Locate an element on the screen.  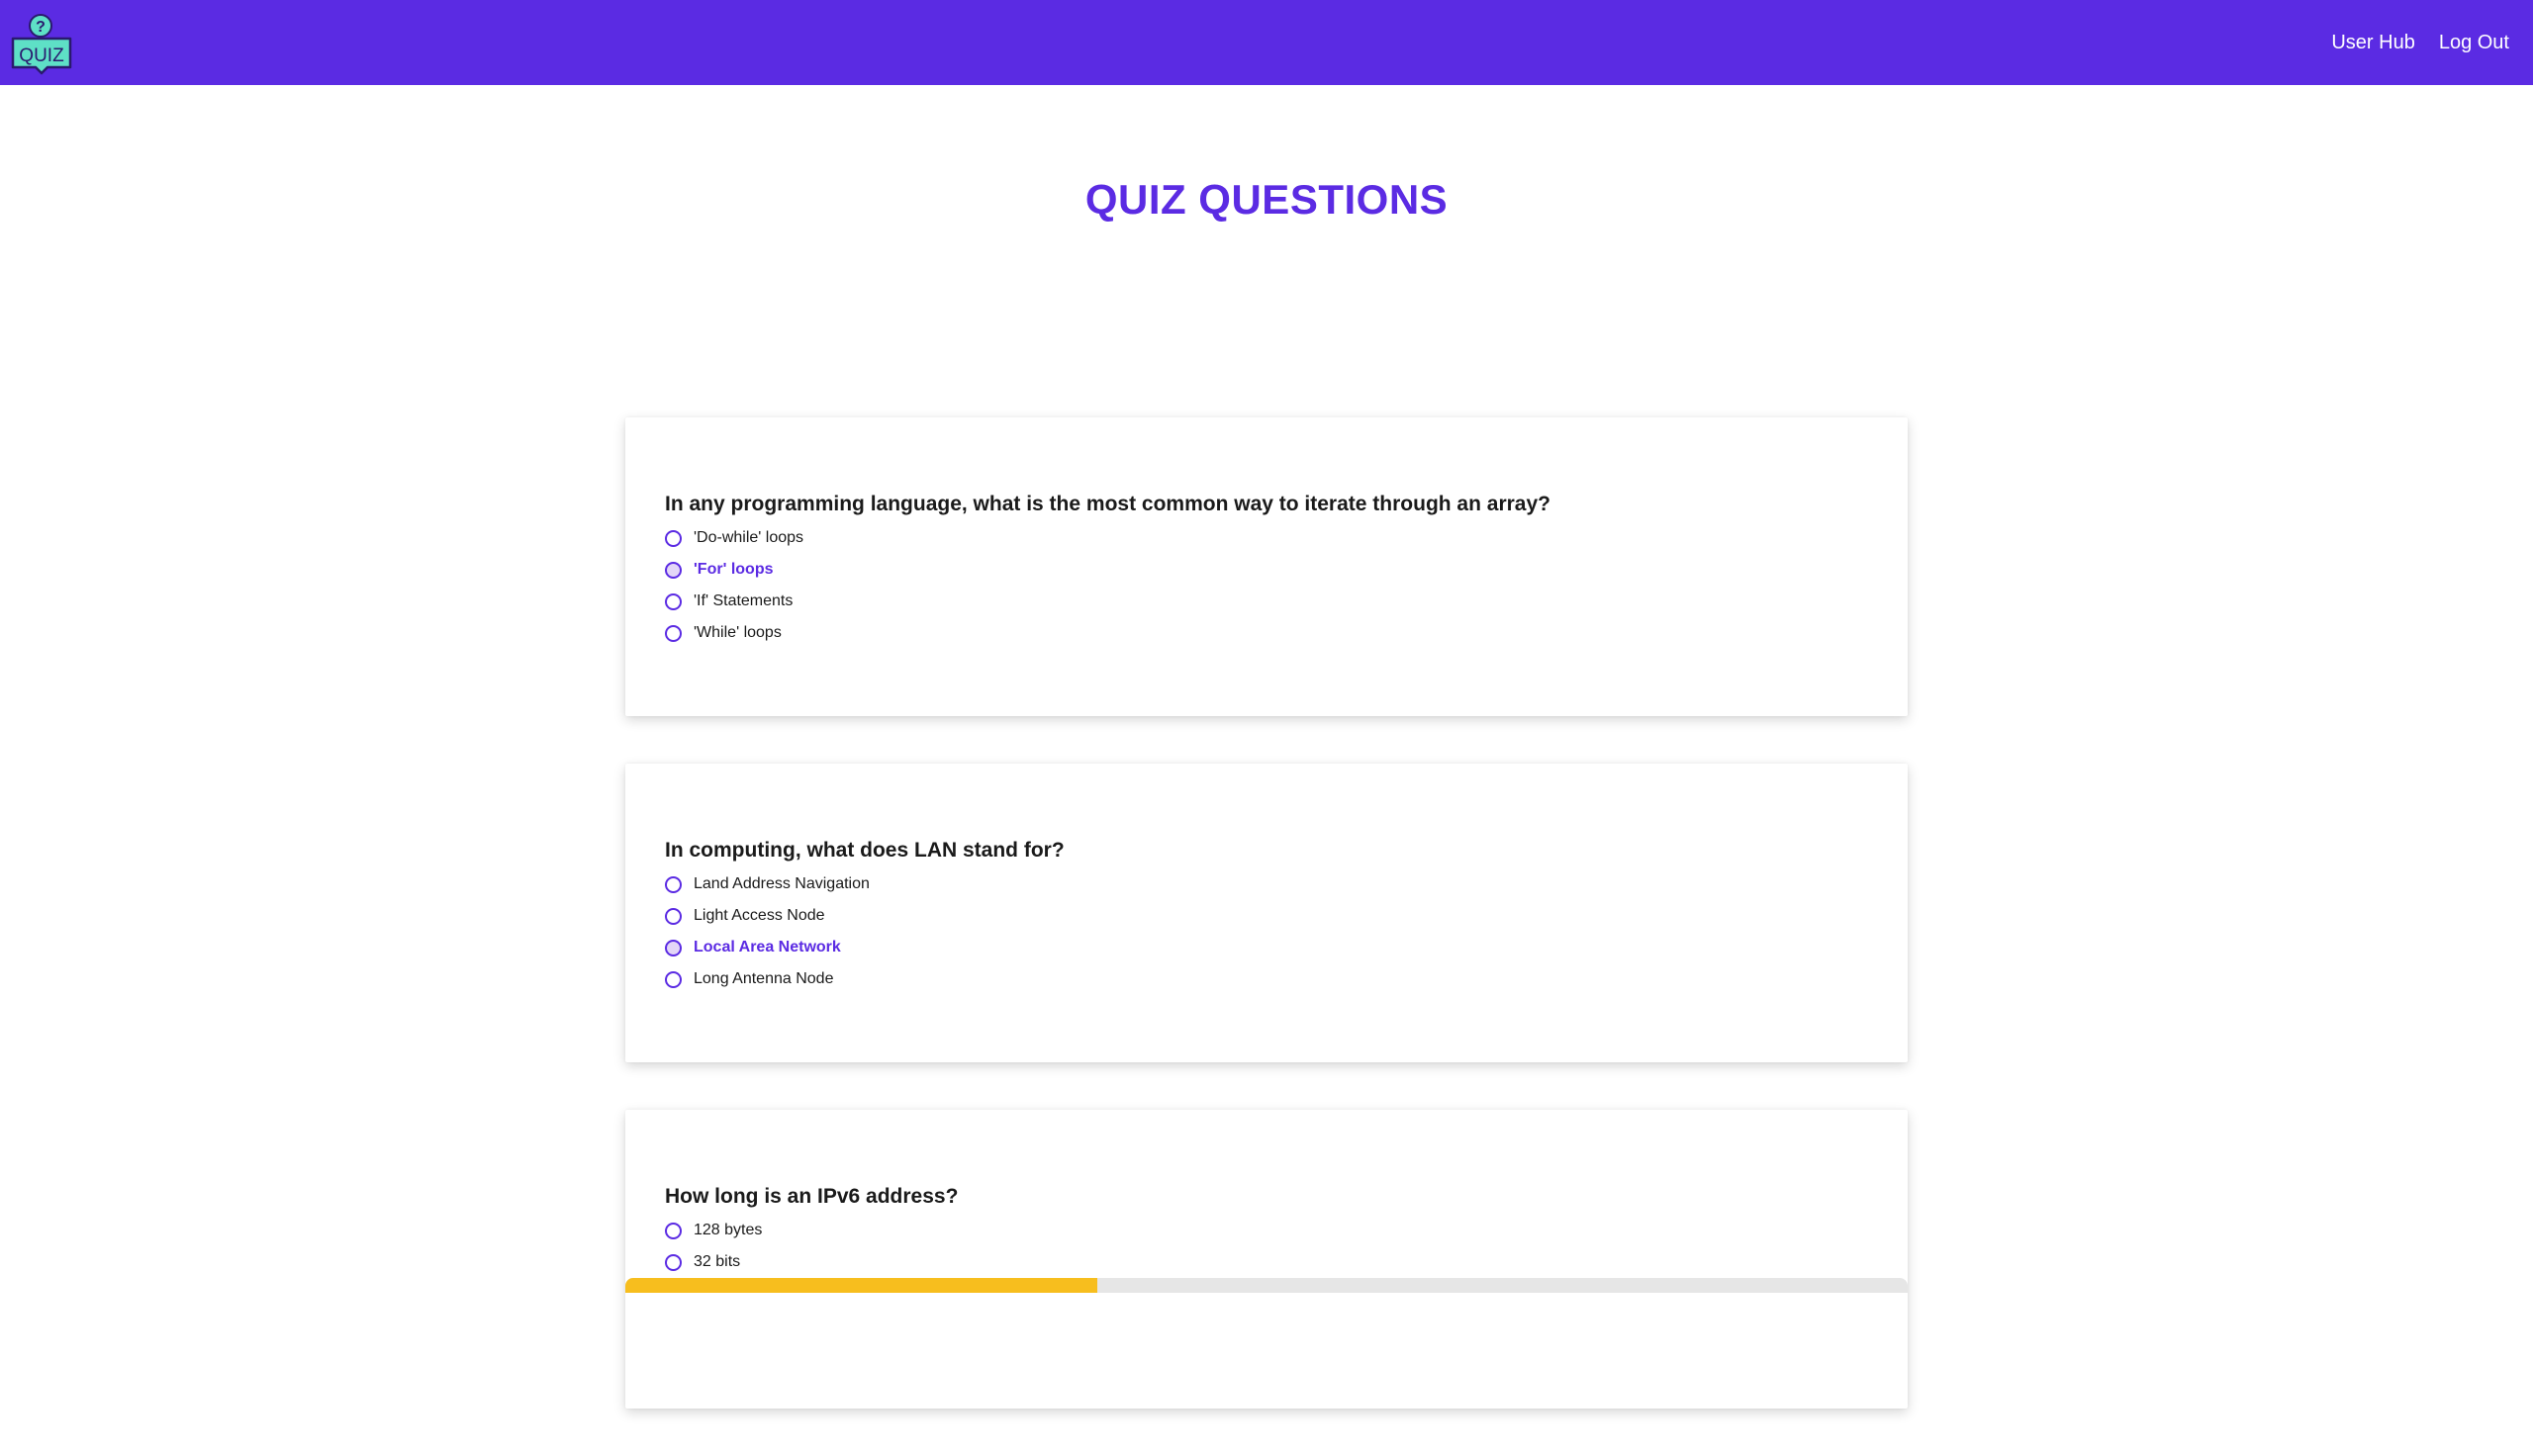
question-text: How long is an IPv6 address? is located at coordinates (812, 1196).